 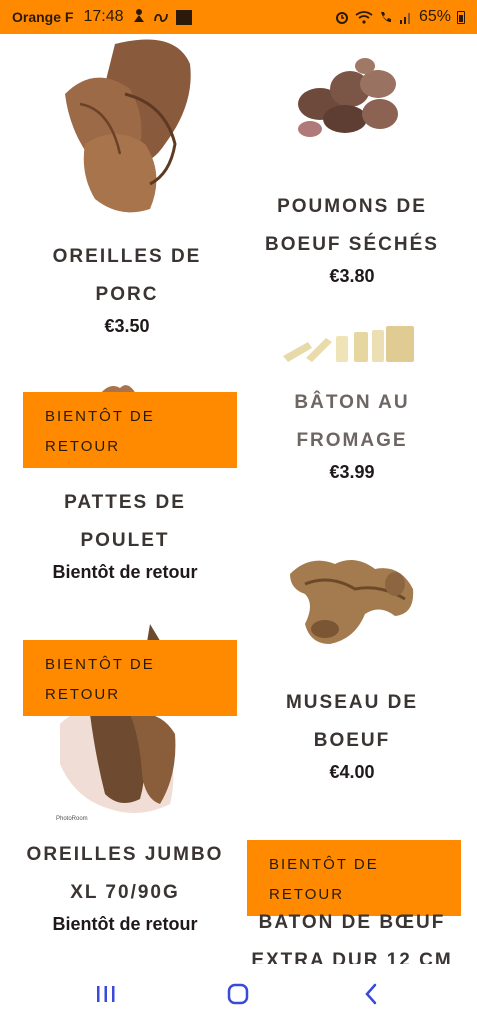 I want to click on product-name: BÂTON AU FROMAGE, so click(x=352, y=422).